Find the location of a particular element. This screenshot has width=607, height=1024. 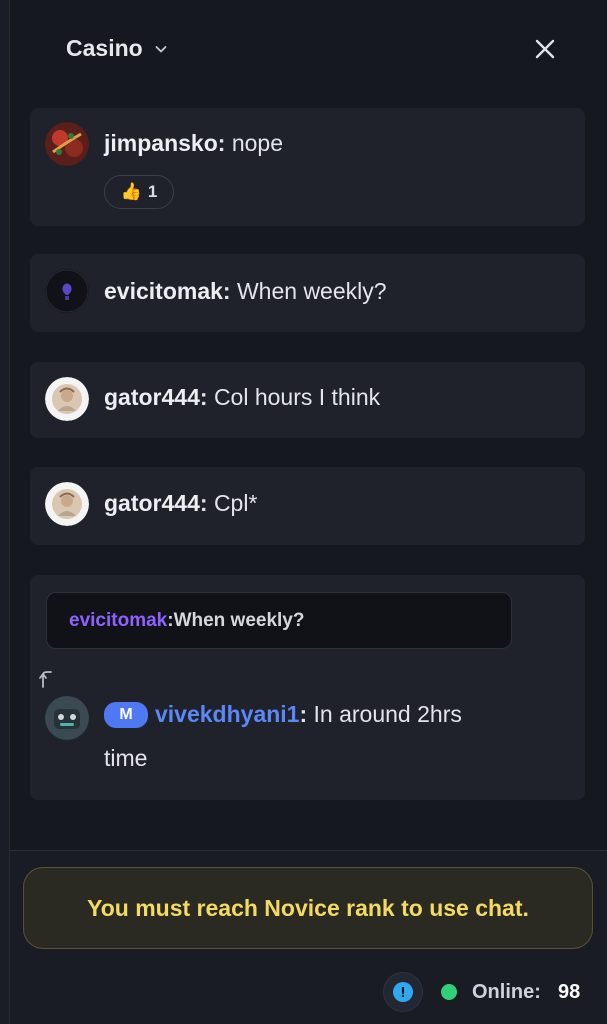

channel-title: Casino is located at coordinates (104, 48).